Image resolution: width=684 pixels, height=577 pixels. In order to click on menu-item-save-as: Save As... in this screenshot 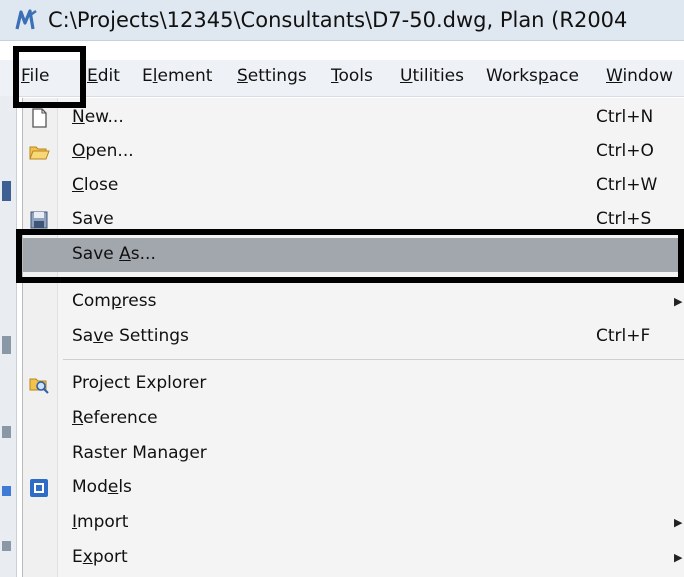, I will do `click(353, 255)`.